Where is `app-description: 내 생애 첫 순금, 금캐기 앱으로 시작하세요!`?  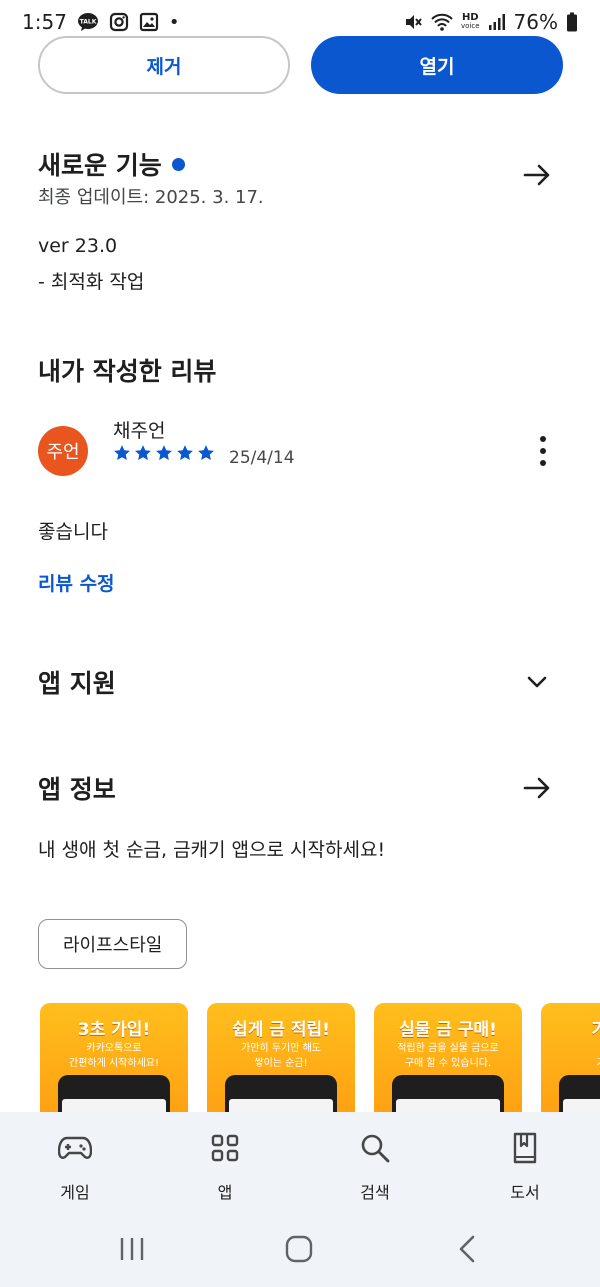 app-description: 내 생애 첫 순금, 금캐기 앱으로 시작하세요! is located at coordinates (212, 850).